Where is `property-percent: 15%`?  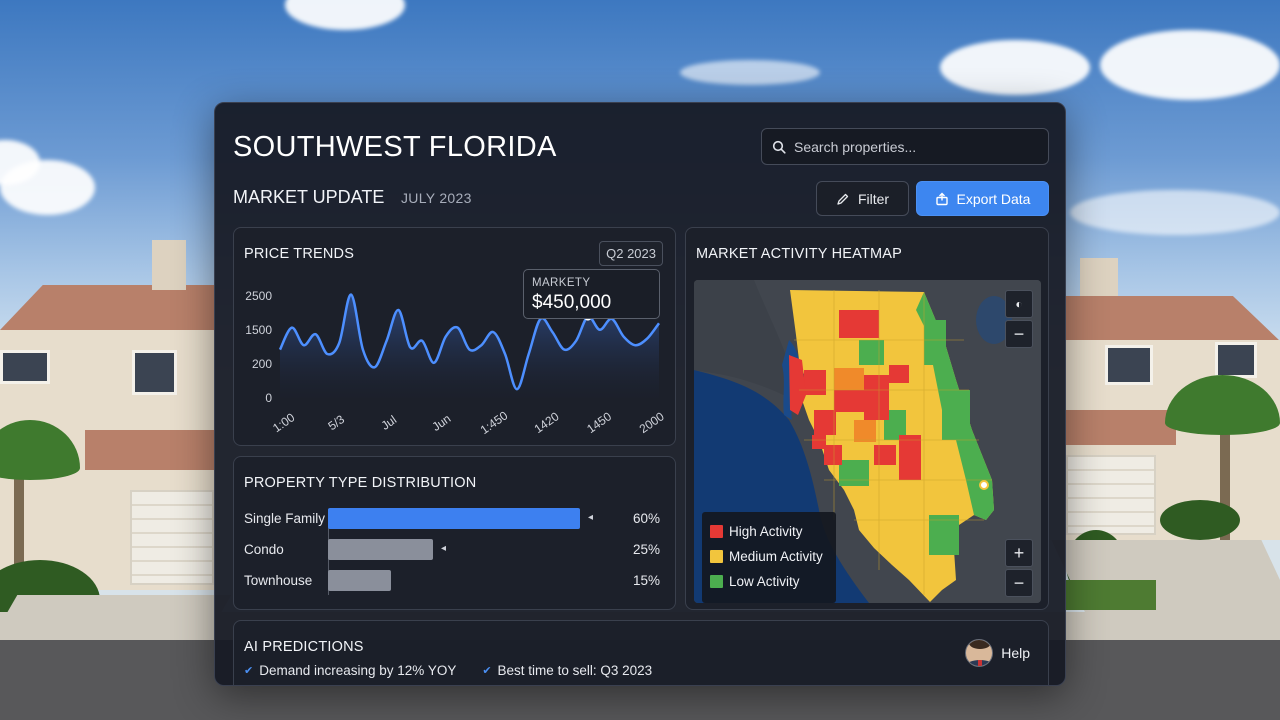 property-percent: 15% is located at coordinates (646, 580).